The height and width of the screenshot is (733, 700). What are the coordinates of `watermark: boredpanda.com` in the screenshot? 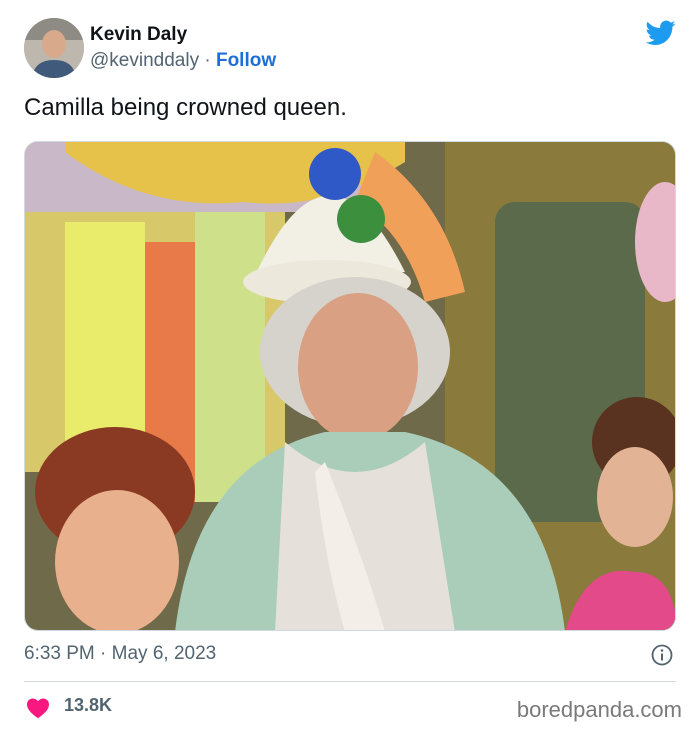 It's located at (599, 709).